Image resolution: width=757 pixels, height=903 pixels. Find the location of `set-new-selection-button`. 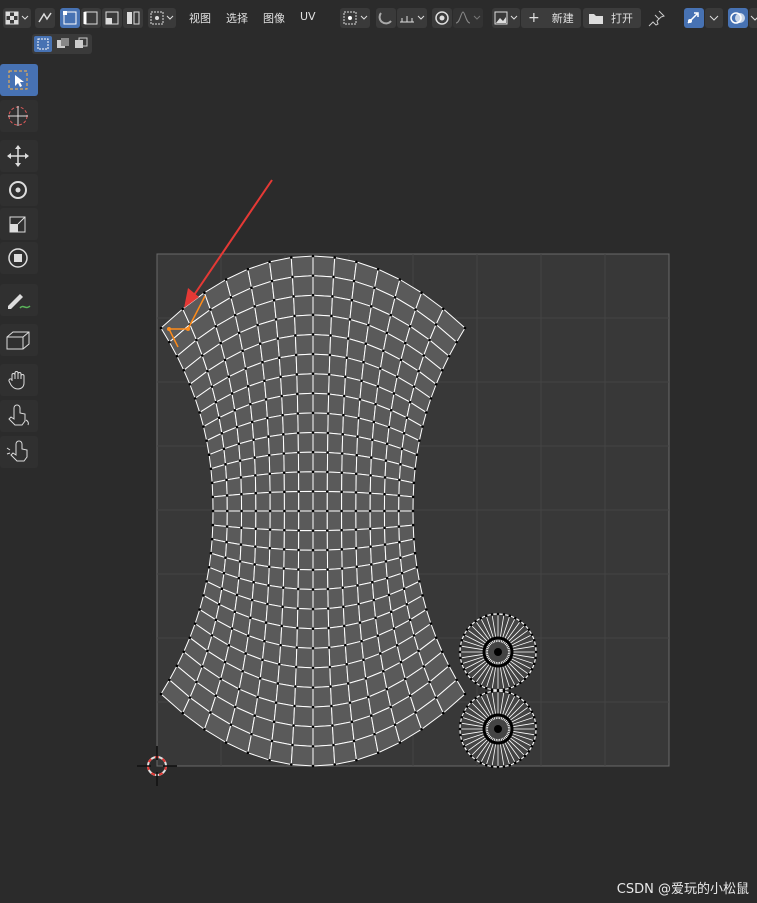

set-new-selection-button is located at coordinates (43, 44).